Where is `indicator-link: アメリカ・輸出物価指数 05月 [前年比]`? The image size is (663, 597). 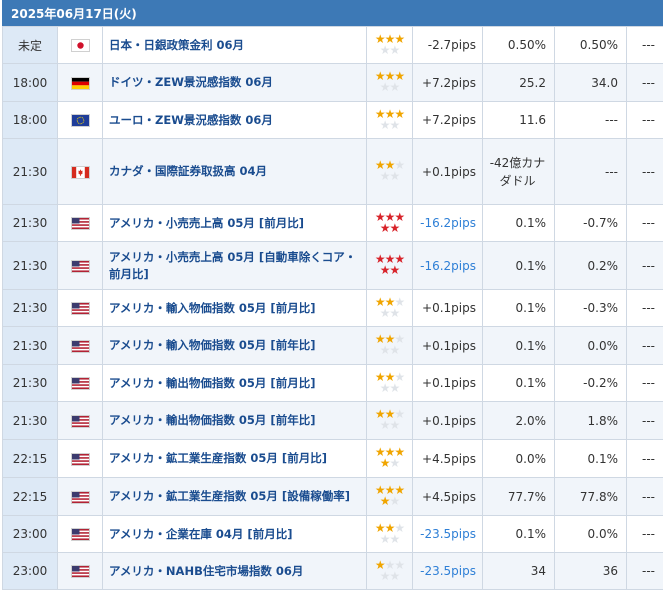
indicator-link: アメリカ・輸出物価指数 05月 [前年比] is located at coordinates (234, 420).